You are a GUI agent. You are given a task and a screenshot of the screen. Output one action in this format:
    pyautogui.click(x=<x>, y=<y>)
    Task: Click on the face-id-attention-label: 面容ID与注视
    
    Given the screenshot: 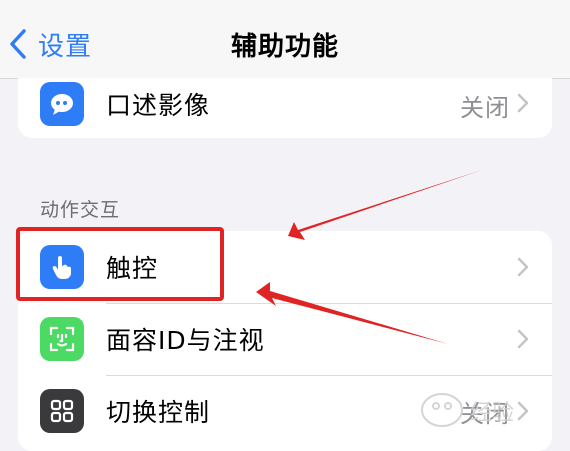 What is the action you would take?
    pyautogui.click(x=185, y=340)
    